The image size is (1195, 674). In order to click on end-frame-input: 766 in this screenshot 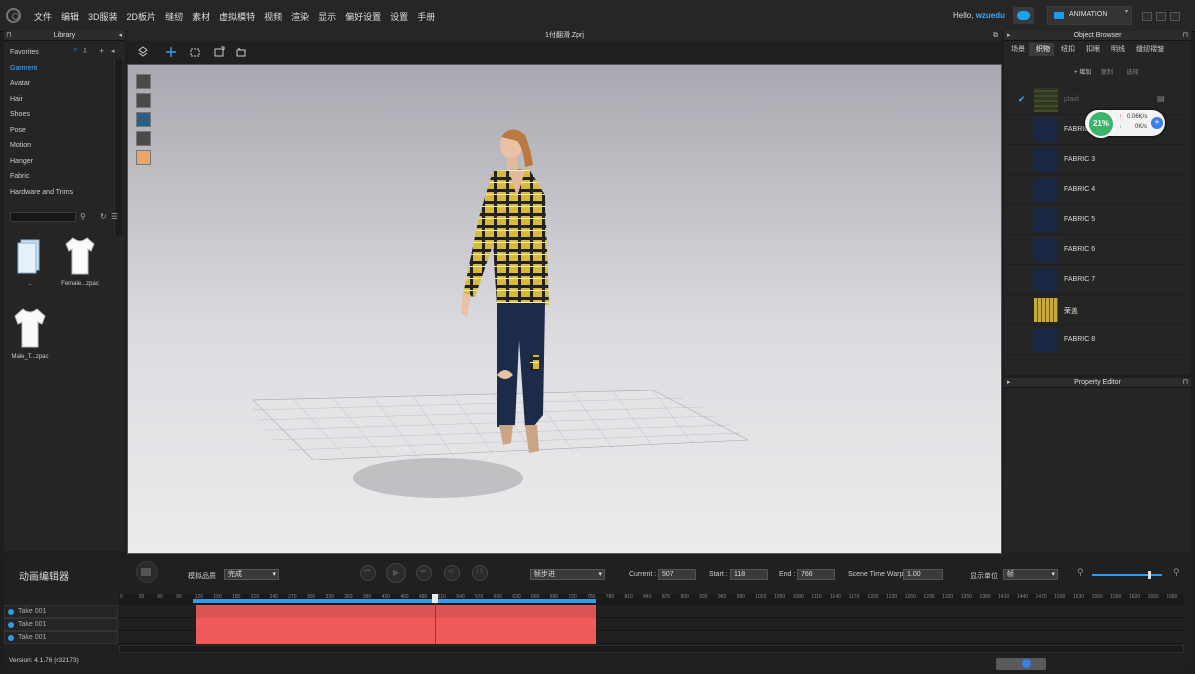, I will do `click(816, 574)`.